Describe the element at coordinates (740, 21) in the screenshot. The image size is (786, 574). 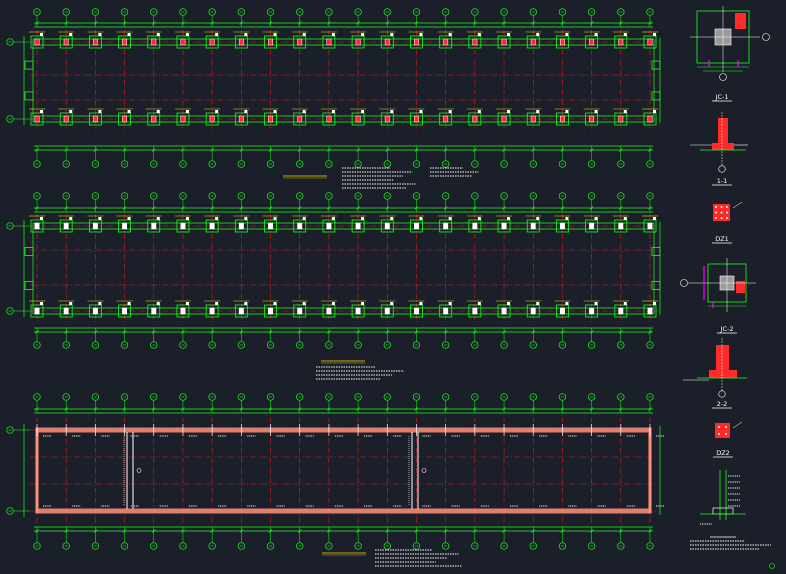
I see `jc1-rebar-note` at that location.